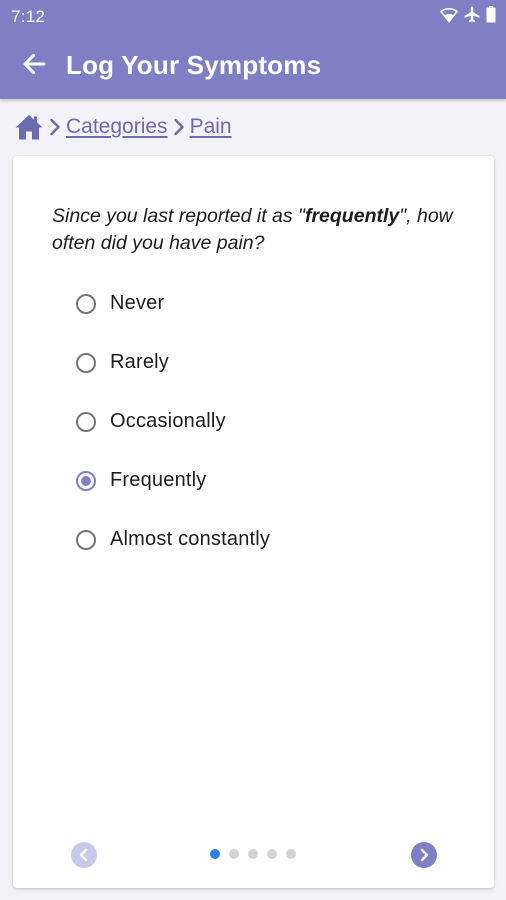  Describe the element at coordinates (158, 480) in the screenshot. I see `option-label: Frequently` at that location.